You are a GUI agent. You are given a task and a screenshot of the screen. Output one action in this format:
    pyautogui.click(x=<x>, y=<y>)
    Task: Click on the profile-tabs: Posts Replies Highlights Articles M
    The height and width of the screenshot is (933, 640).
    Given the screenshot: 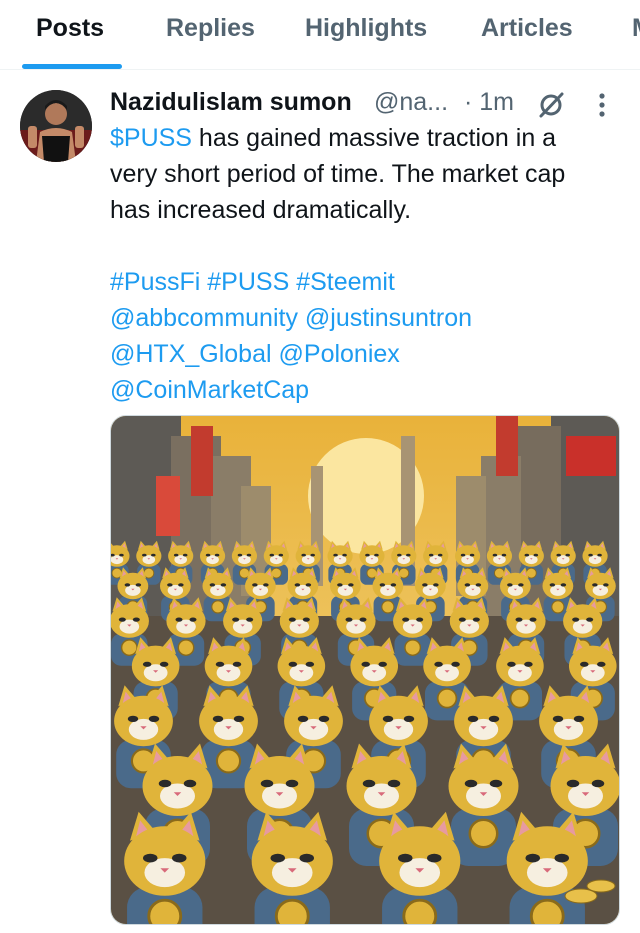 What is the action you would take?
    pyautogui.click(x=320, y=35)
    